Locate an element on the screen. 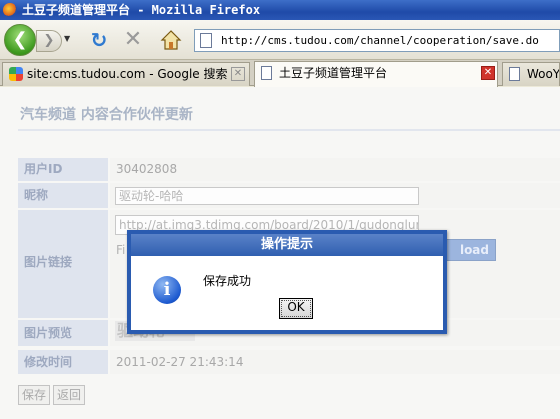 This screenshot has height=419, width=560. title-divider is located at coordinates (289, 130).